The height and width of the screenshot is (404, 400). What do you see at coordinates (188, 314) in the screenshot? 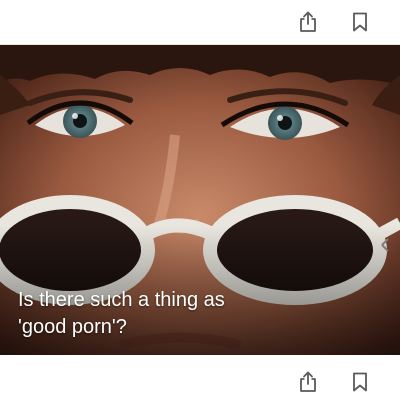
I see `article-headline: Is there such a thing as 'good porn'?` at bounding box center [188, 314].